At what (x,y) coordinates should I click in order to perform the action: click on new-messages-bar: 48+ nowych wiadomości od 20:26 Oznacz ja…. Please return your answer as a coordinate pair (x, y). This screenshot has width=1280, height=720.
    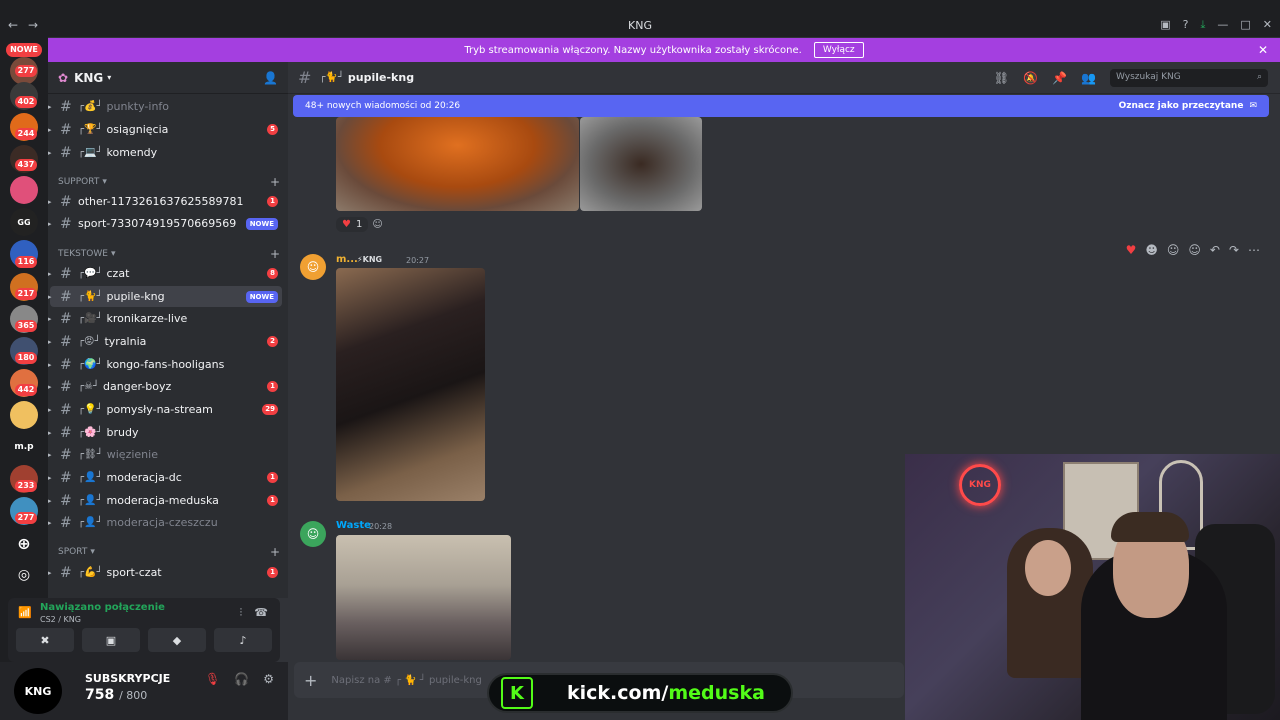
    Looking at the image, I should click on (781, 106).